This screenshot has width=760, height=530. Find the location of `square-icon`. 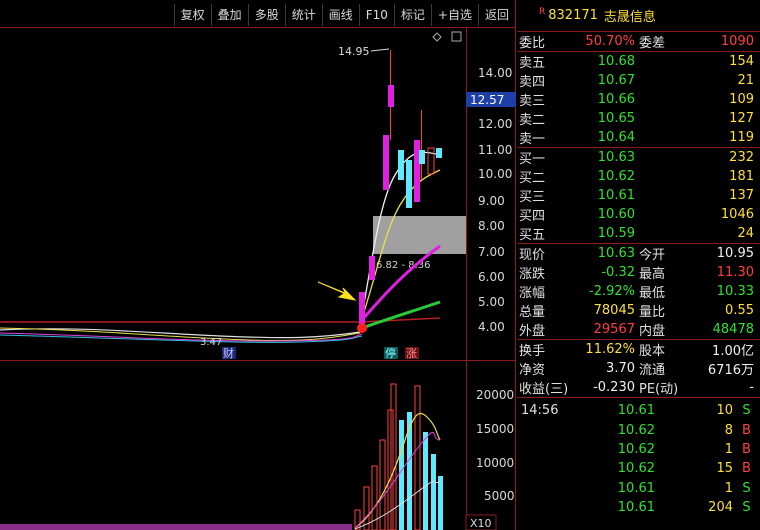

square-icon is located at coordinates (456, 36).